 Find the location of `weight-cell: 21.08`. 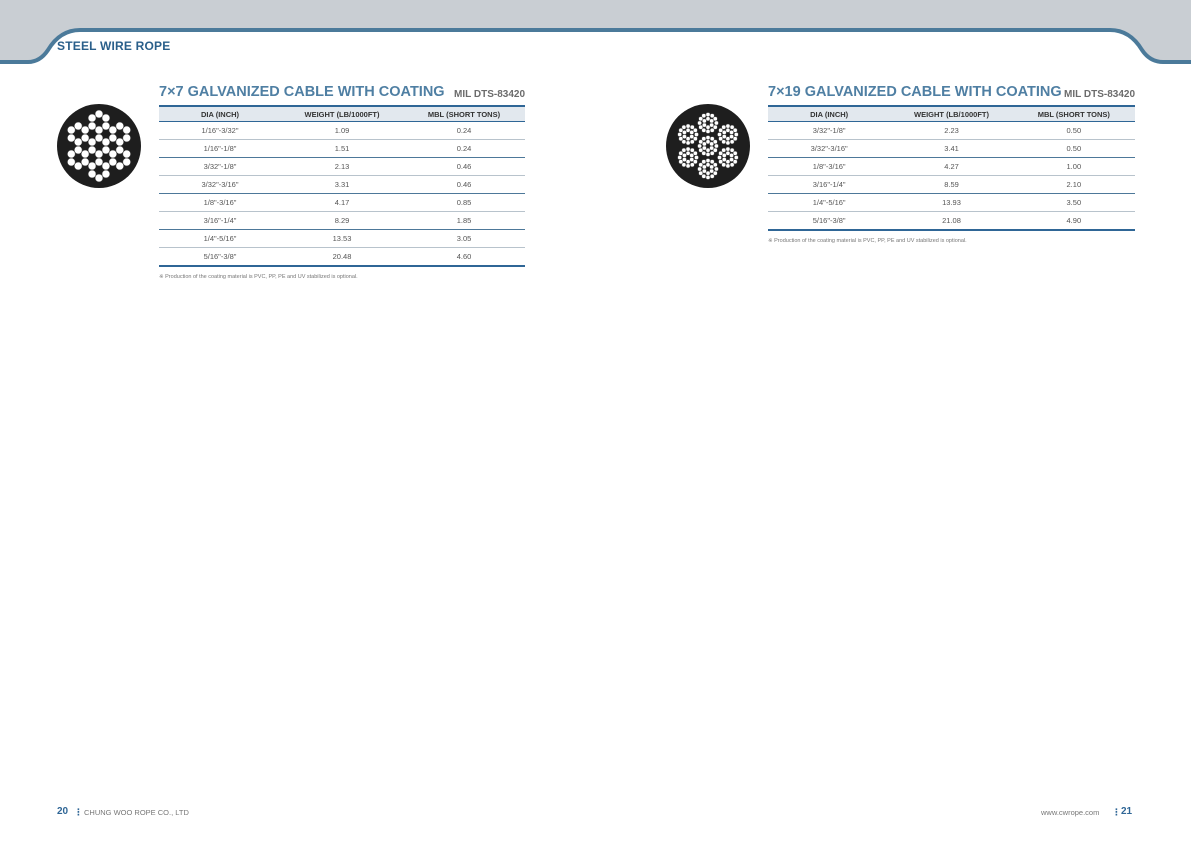

weight-cell: 21.08 is located at coordinates (951, 221).